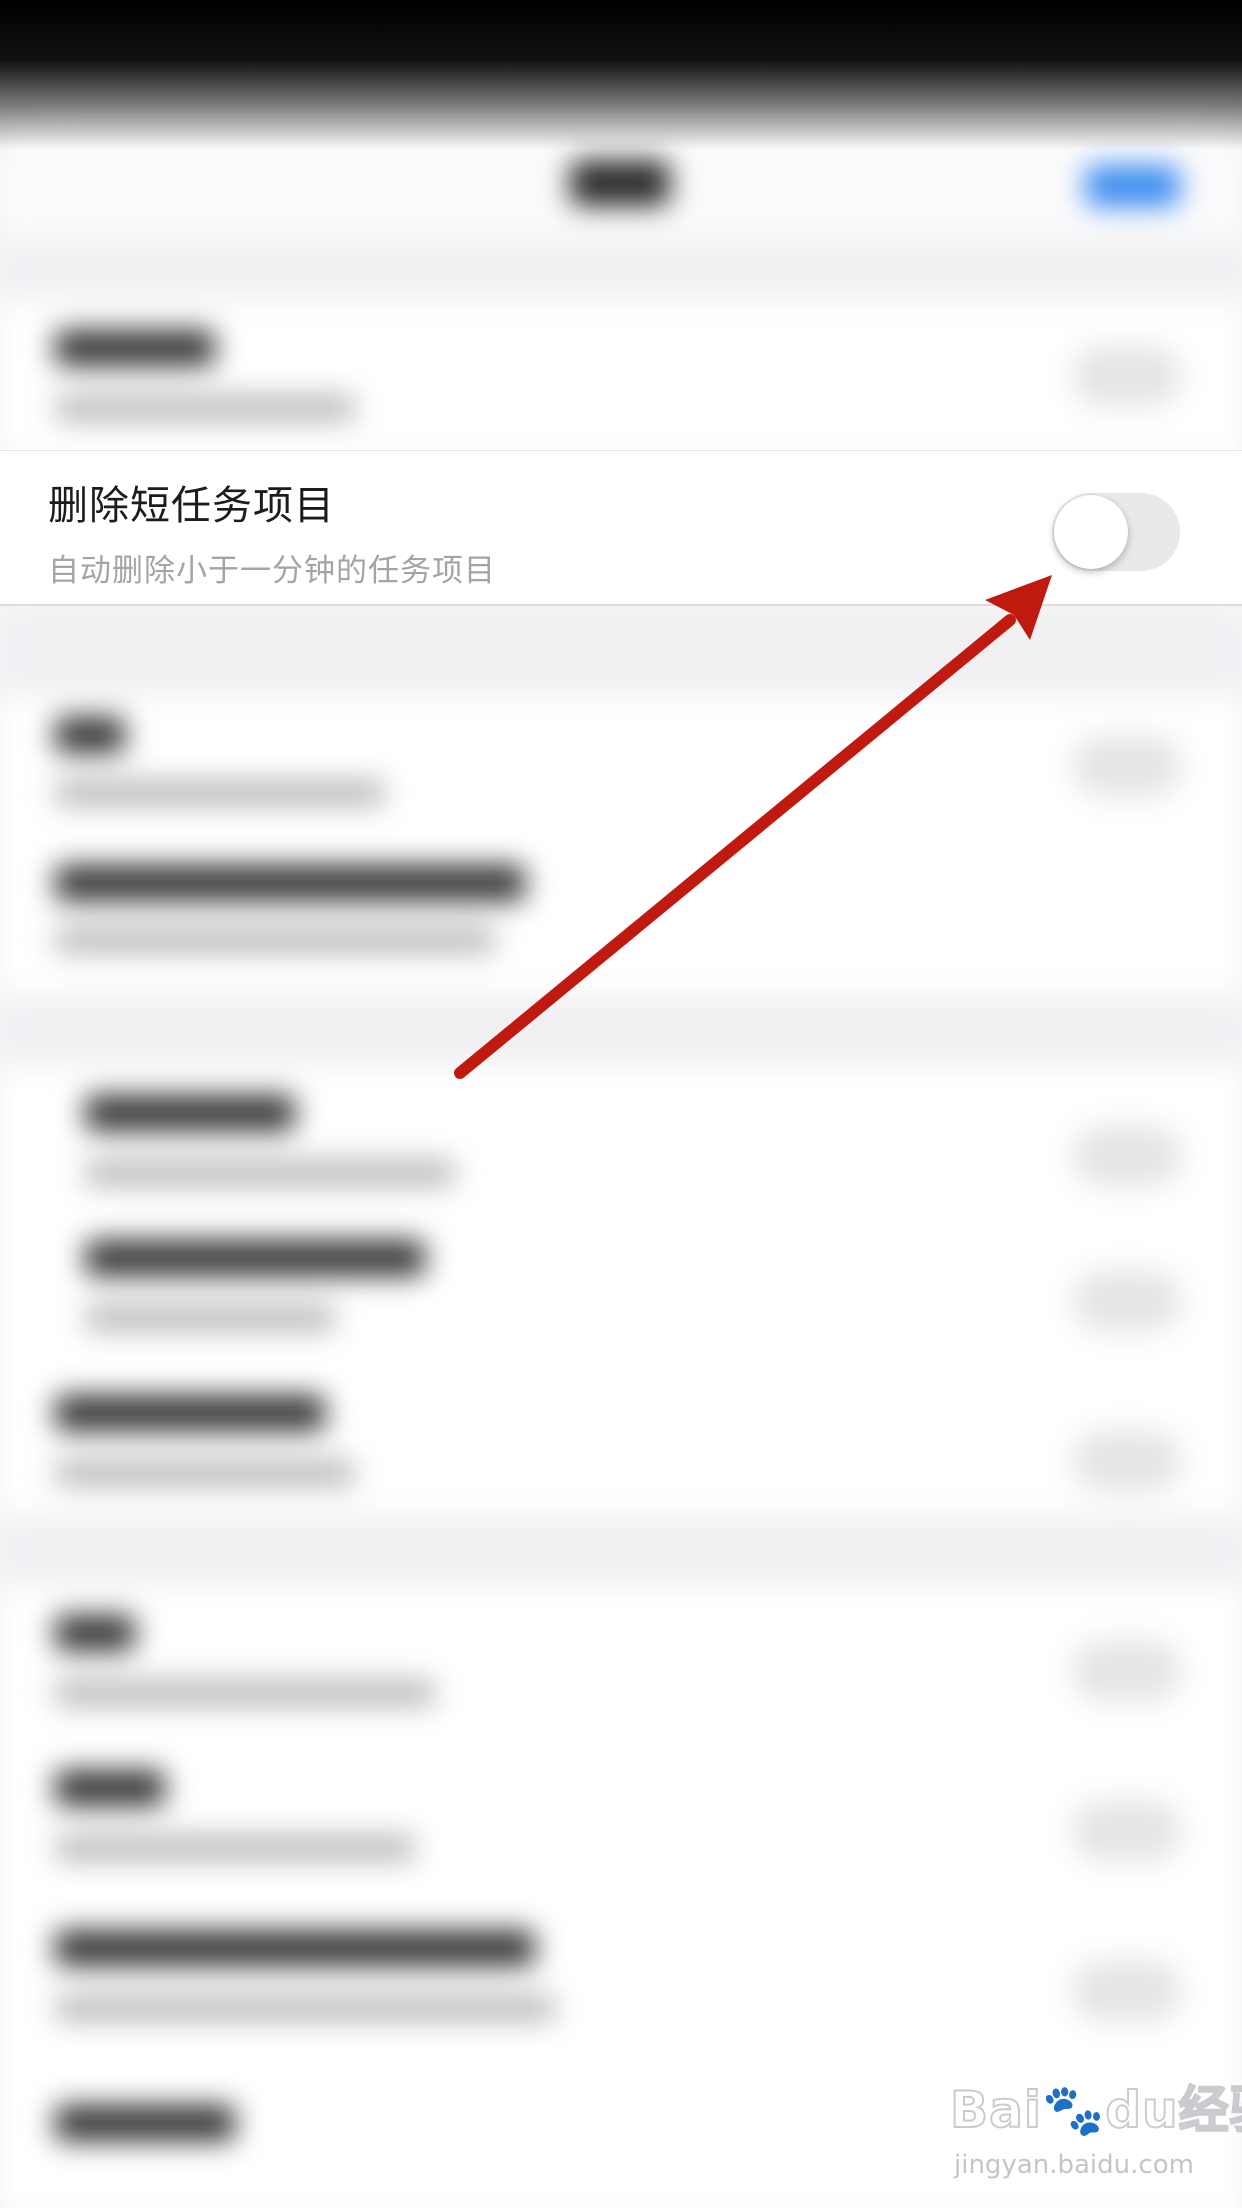 This screenshot has width=1242, height=2208. Describe the element at coordinates (1091, 532) in the screenshot. I see `toggle-knob` at that location.